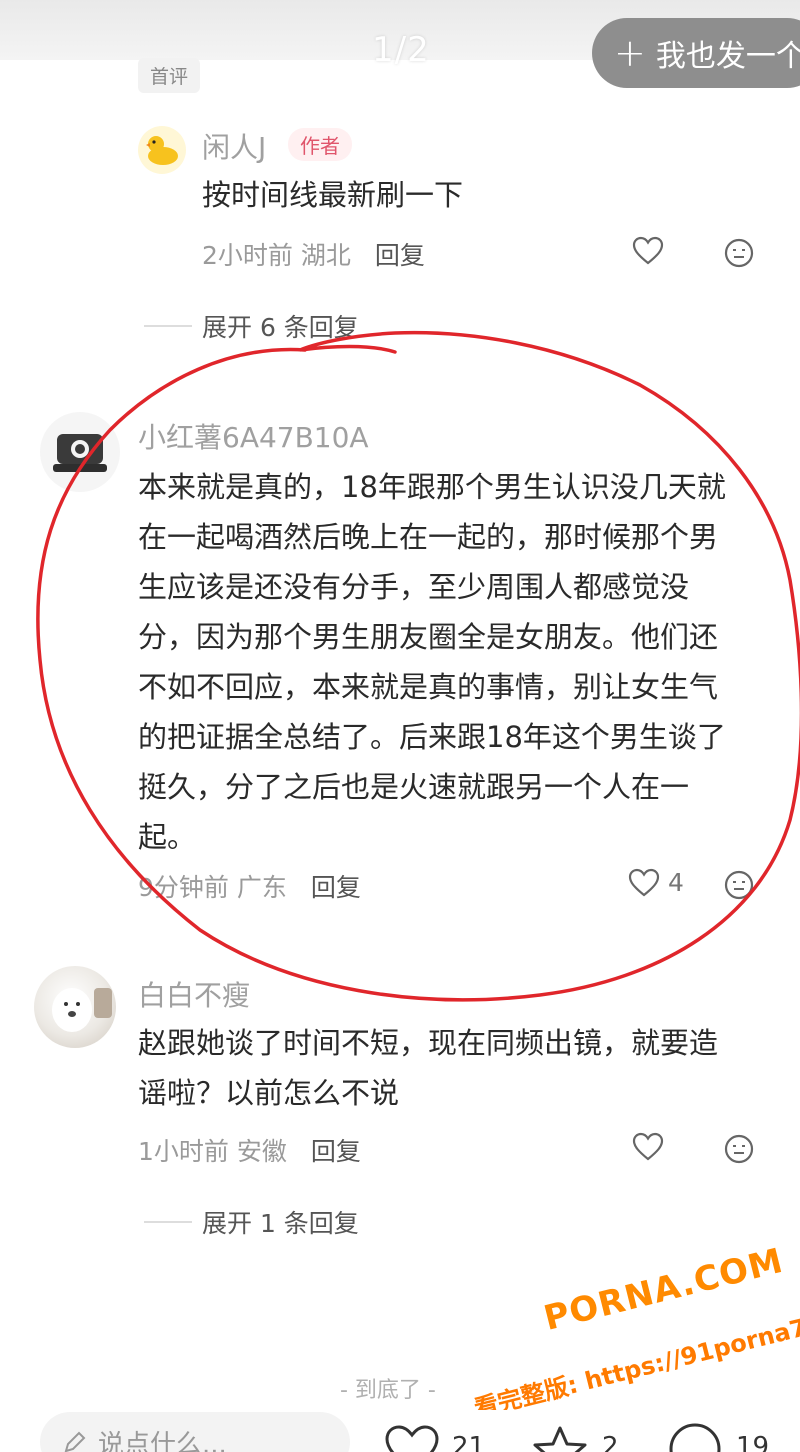 The image size is (800, 1452). I want to click on comment-text-line: 不如不回应，本来就是真的事情，别让女生气, so click(428, 687).